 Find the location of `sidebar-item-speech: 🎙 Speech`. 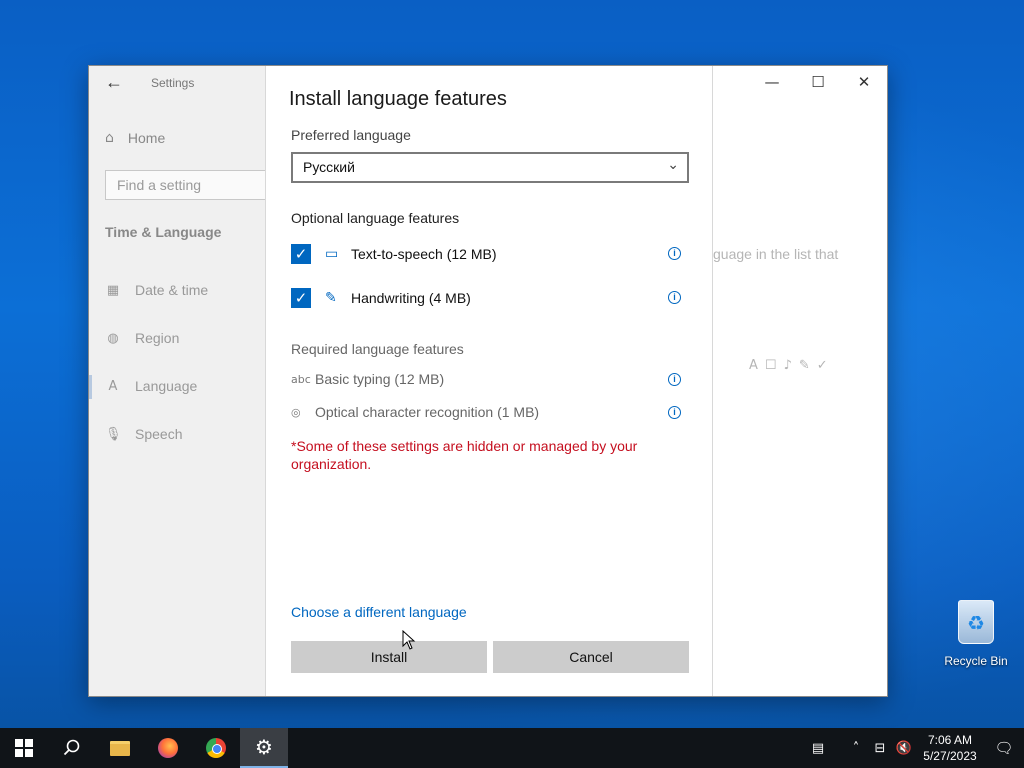

sidebar-item-speech: 🎙 Speech is located at coordinates (143, 434).